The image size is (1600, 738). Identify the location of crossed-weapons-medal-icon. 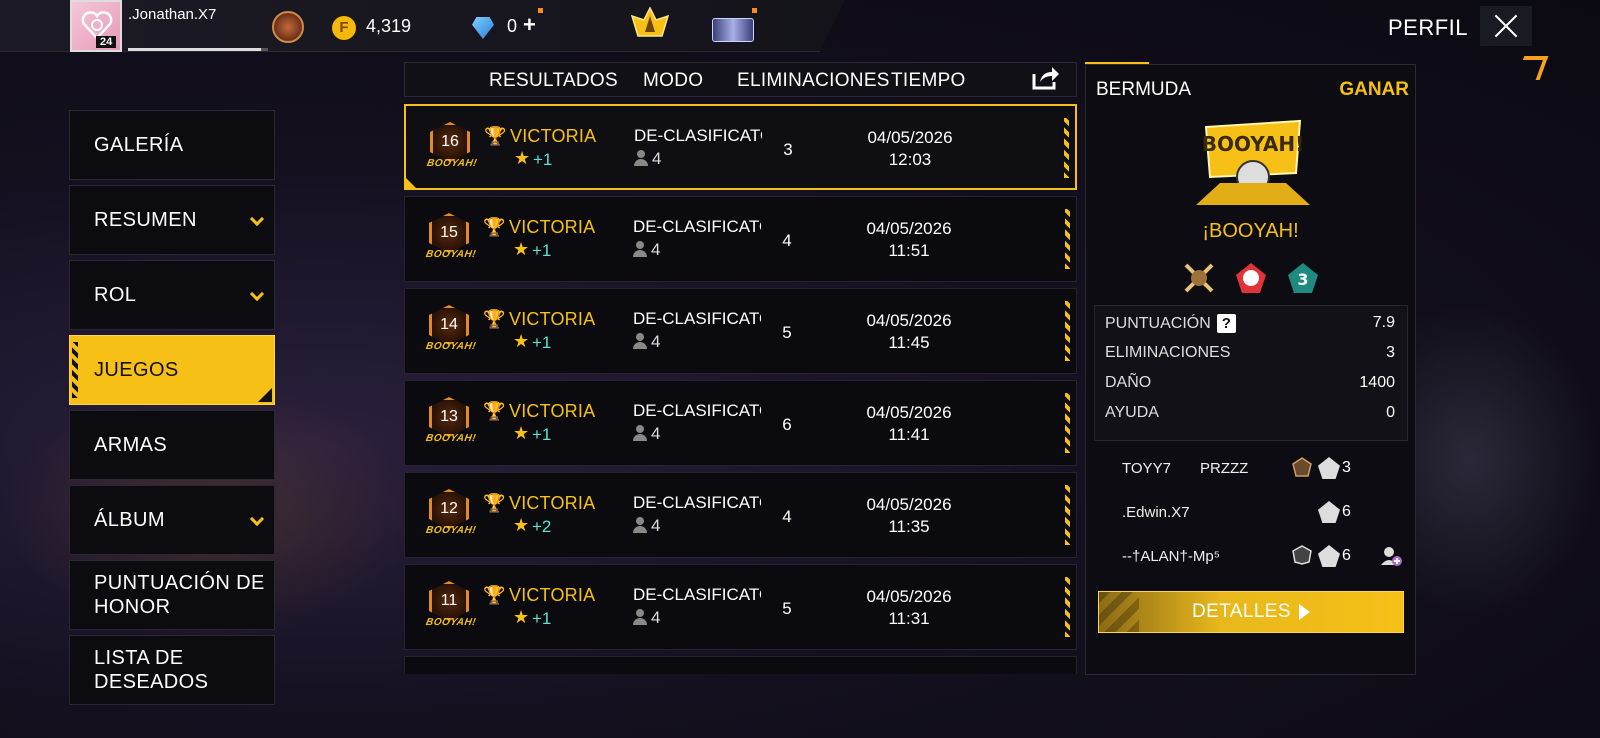
(1199, 278).